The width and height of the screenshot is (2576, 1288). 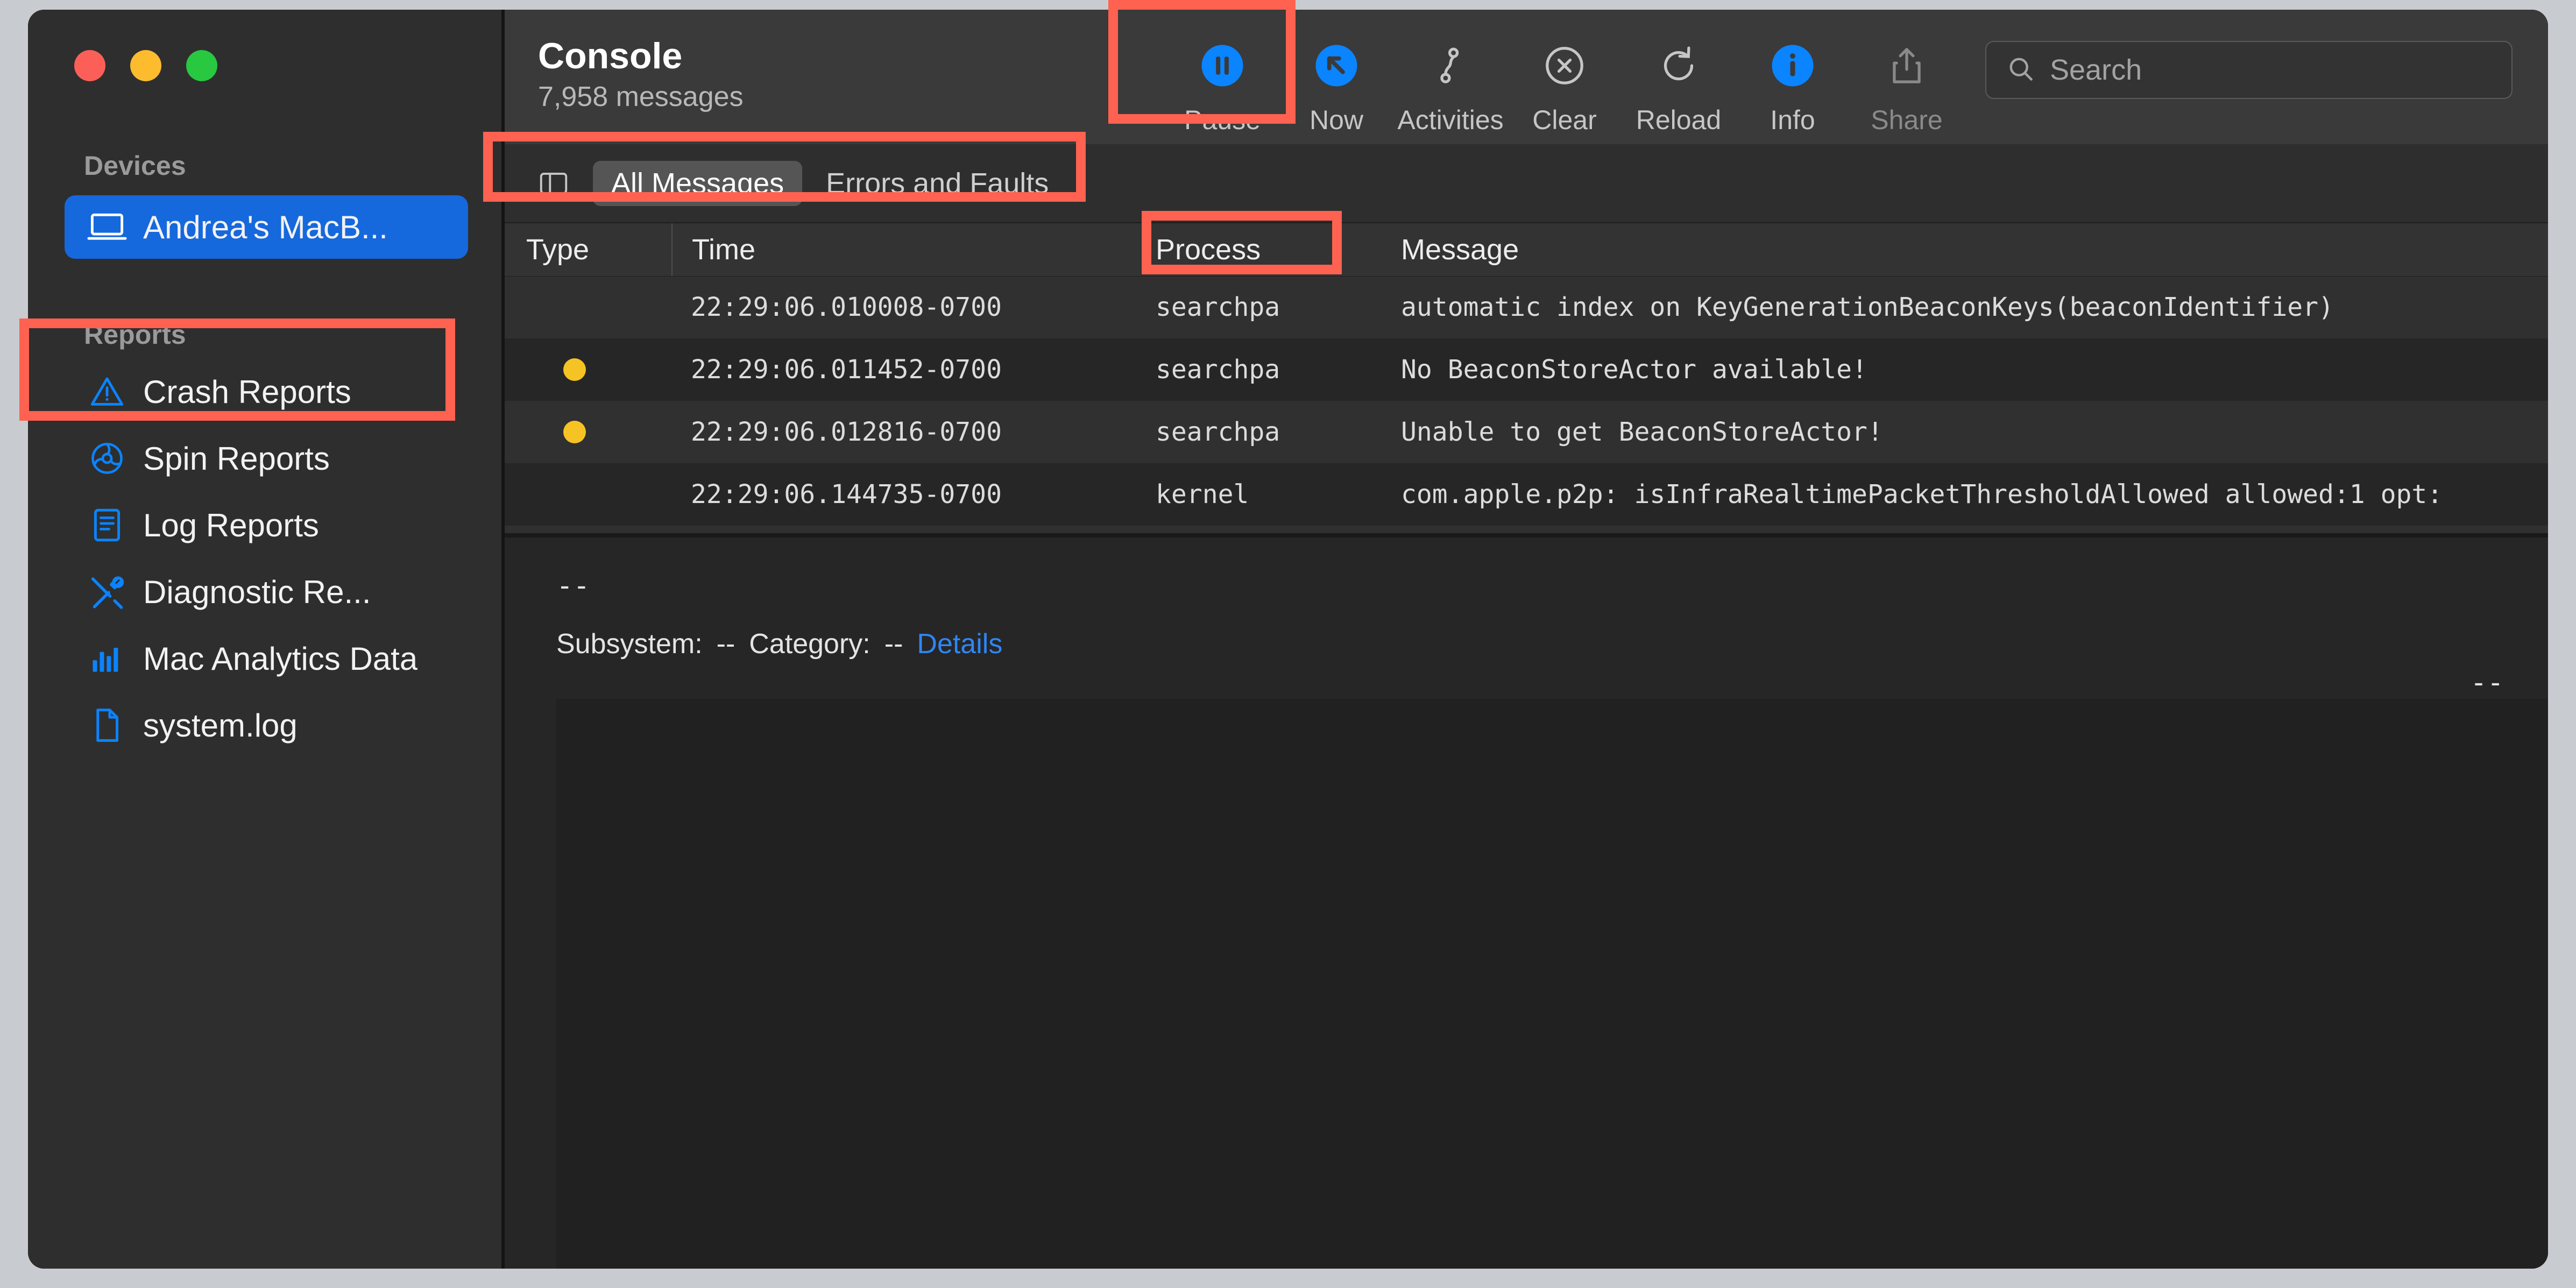 I want to click on type-indicator, so click(x=574, y=307).